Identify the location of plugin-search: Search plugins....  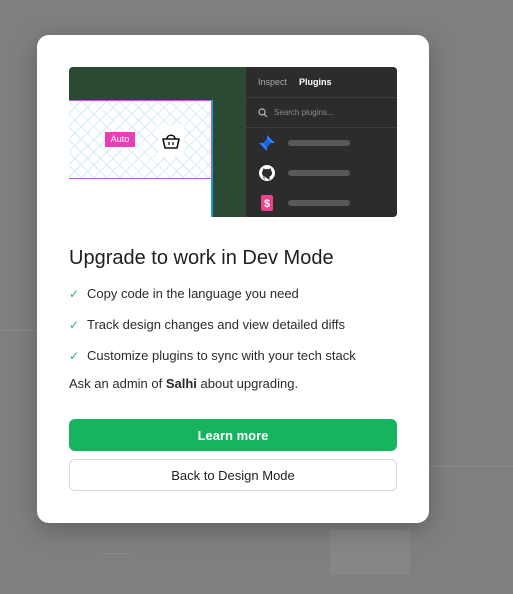
(321, 113).